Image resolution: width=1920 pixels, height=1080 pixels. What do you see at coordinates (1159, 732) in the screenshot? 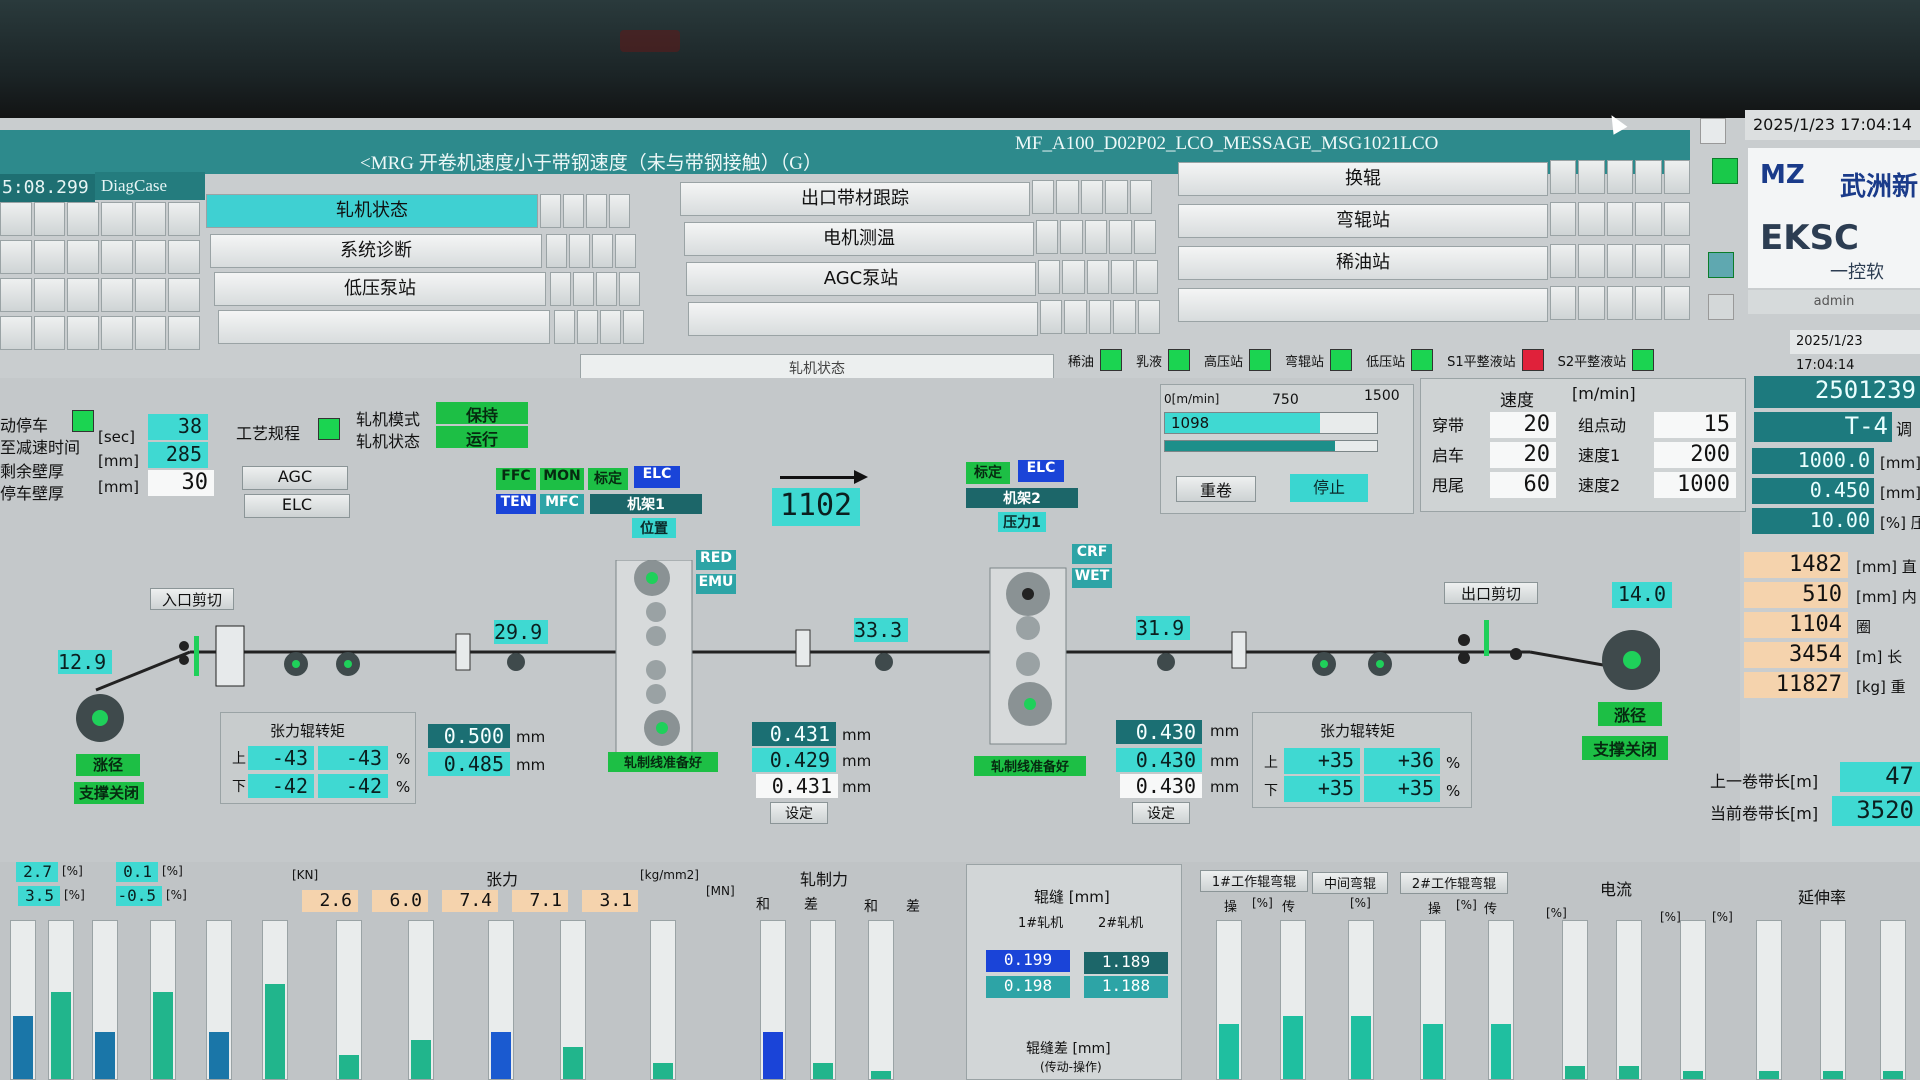
I see `exit-thickness-1: 0.430` at bounding box center [1159, 732].